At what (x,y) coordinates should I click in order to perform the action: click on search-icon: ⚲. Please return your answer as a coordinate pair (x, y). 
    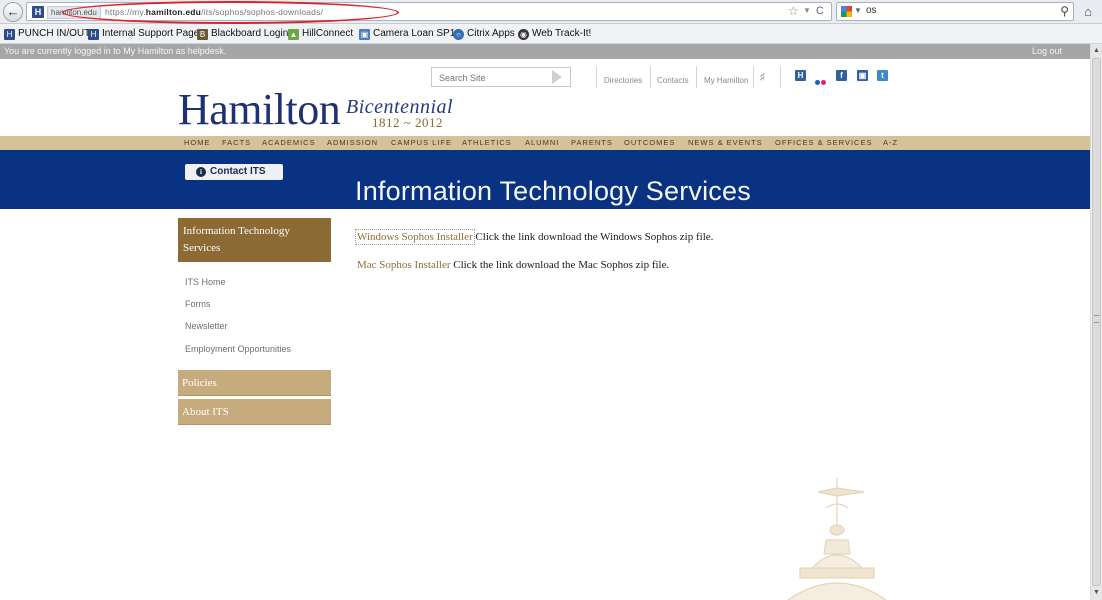
    Looking at the image, I should click on (1064, 11).